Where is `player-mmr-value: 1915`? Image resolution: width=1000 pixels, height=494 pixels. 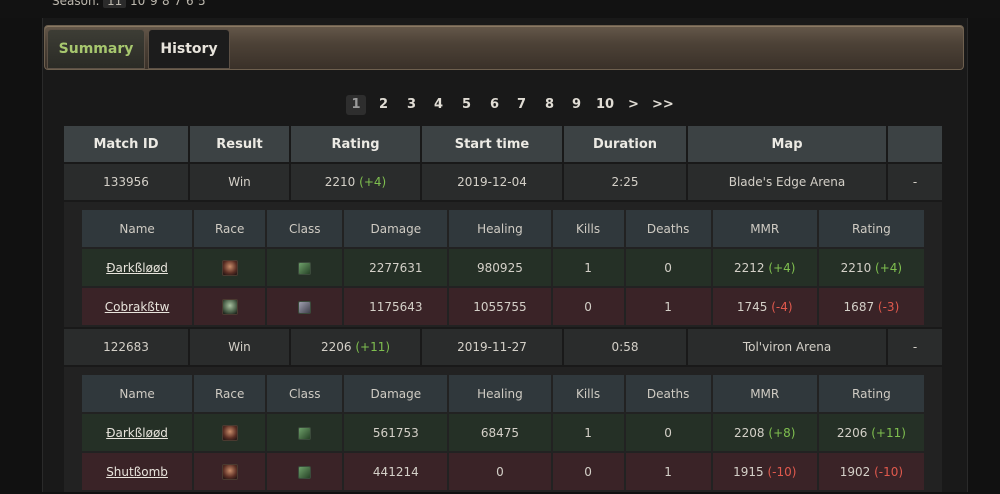
player-mmr-value: 1915 is located at coordinates (748, 471).